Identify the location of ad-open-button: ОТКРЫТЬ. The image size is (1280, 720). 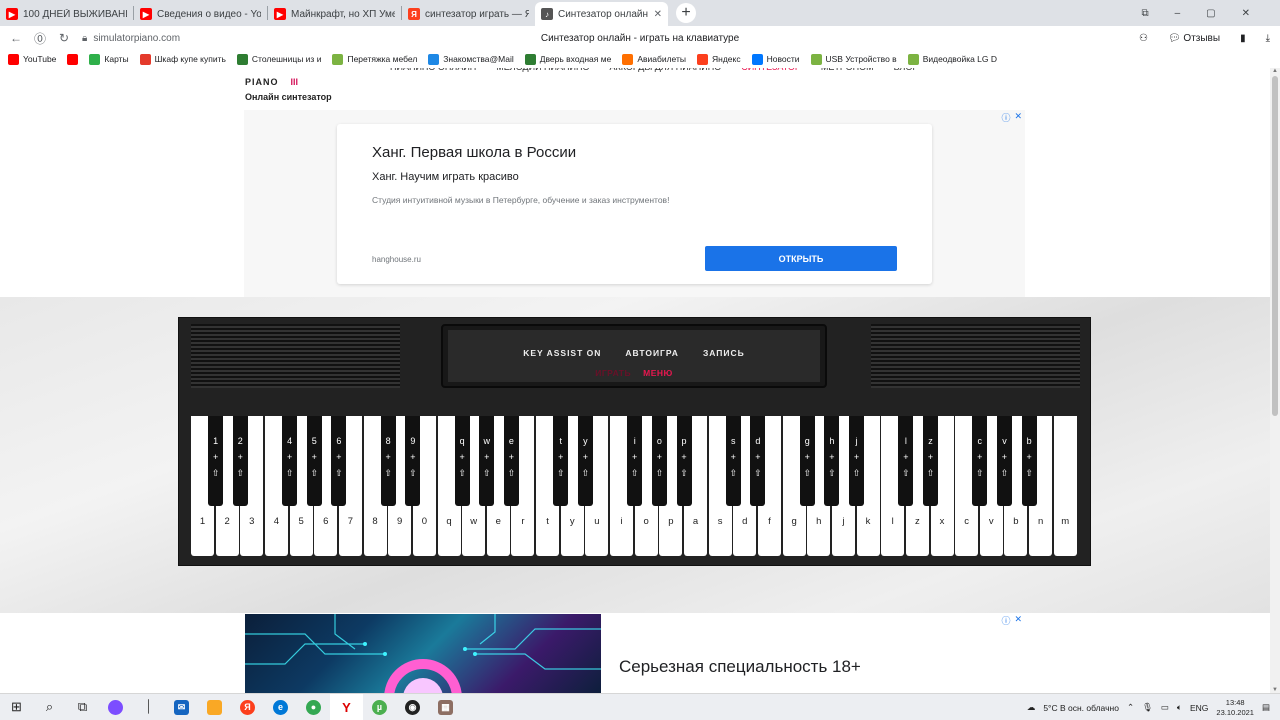
(801, 258).